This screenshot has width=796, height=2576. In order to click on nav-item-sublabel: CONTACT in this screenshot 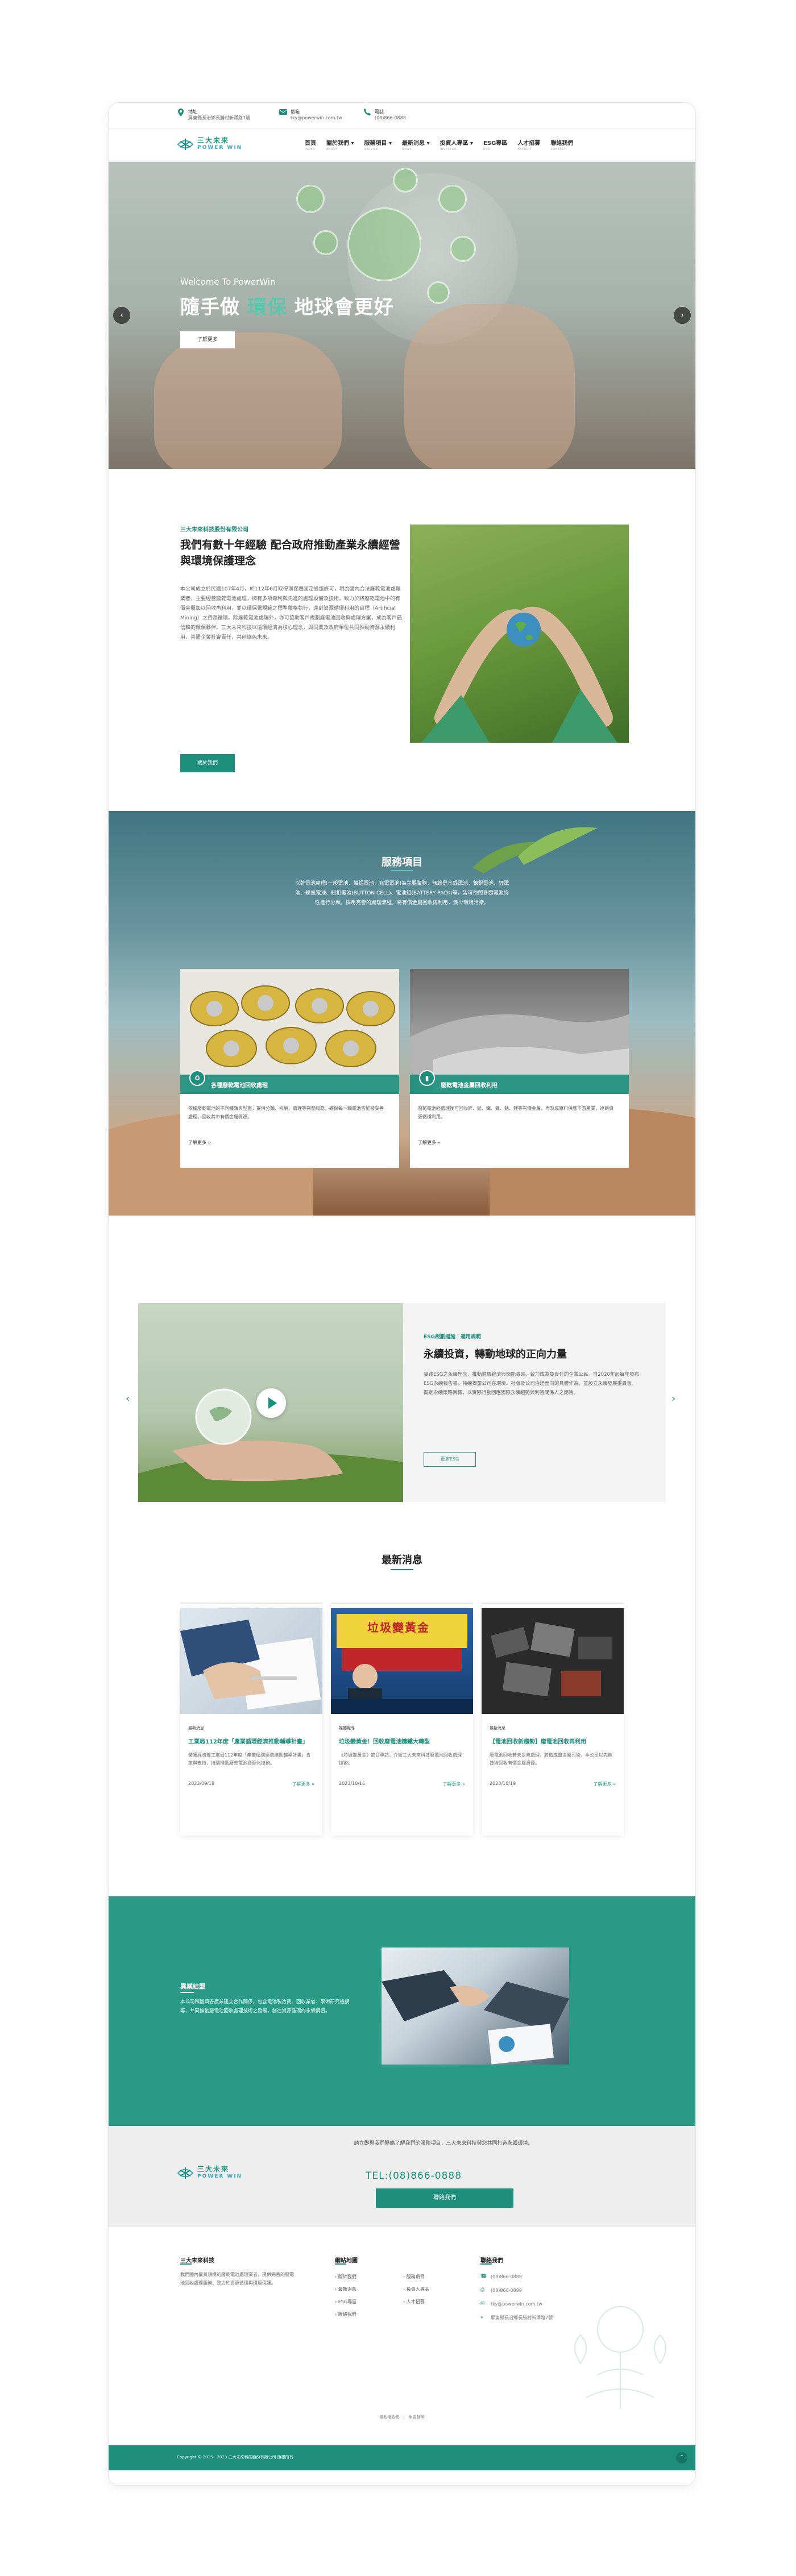, I will do `click(558, 149)`.